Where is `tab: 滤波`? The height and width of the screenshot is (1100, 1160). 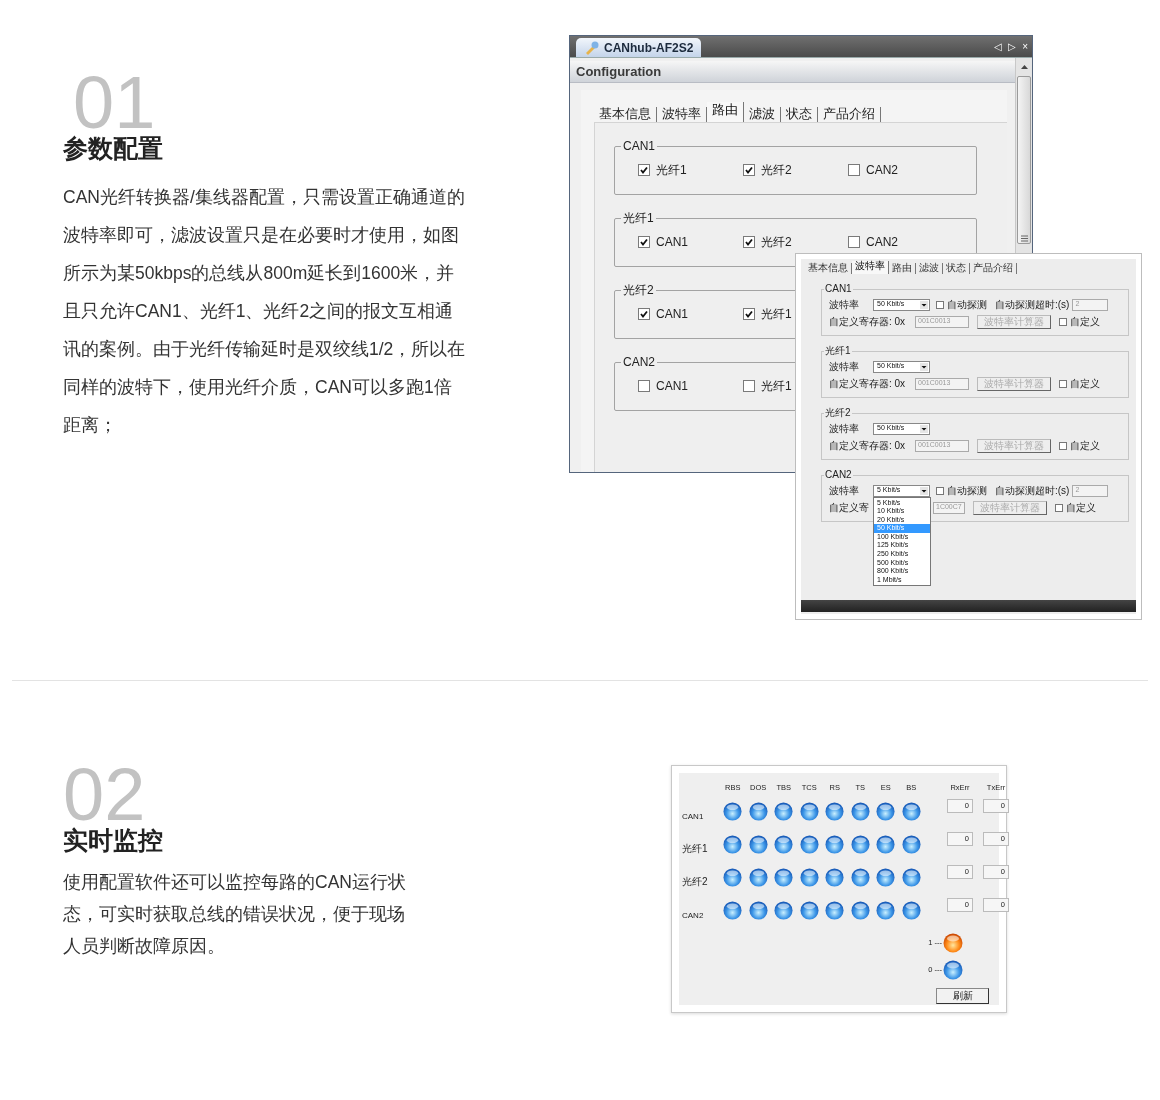
tab: 滤波 is located at coordinates (929, 268).